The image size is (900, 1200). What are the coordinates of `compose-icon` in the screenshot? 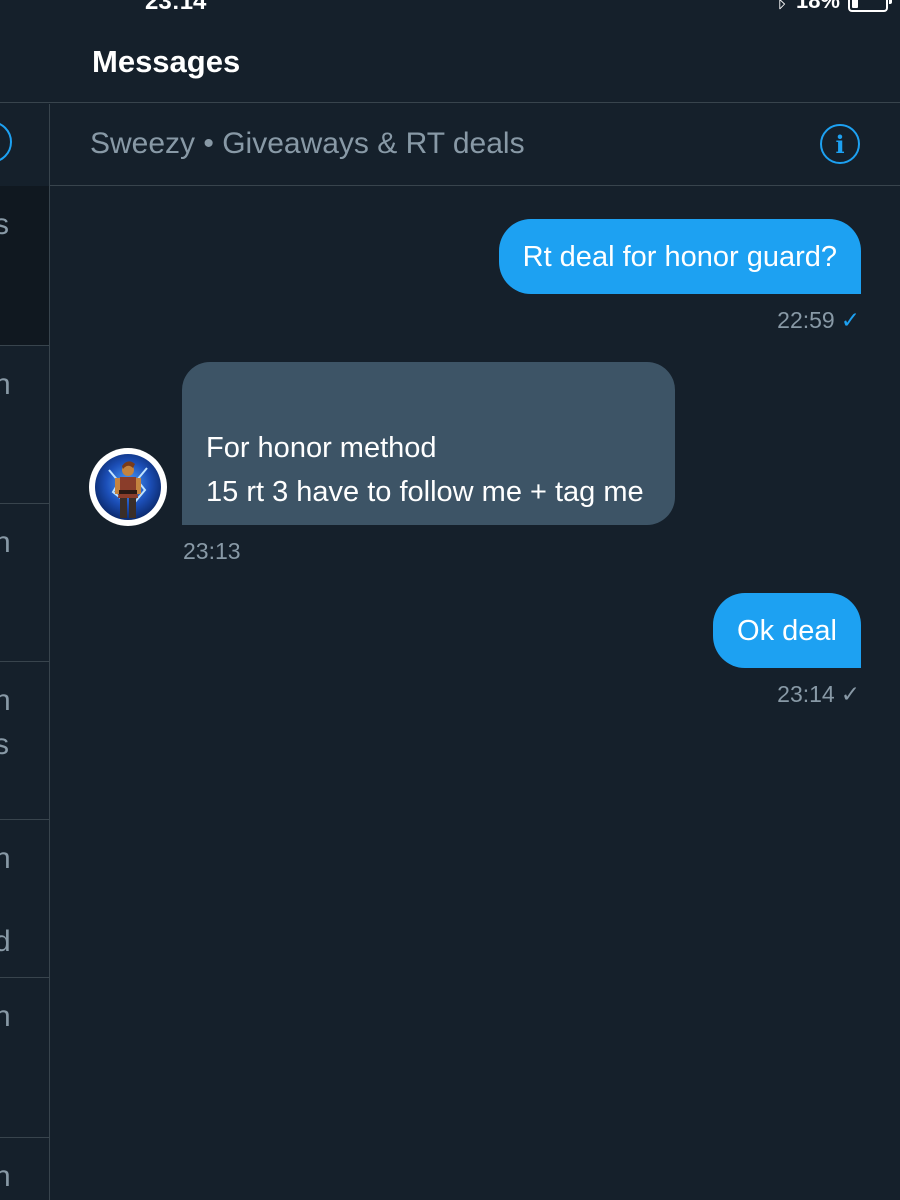 It's located at (6, 142).